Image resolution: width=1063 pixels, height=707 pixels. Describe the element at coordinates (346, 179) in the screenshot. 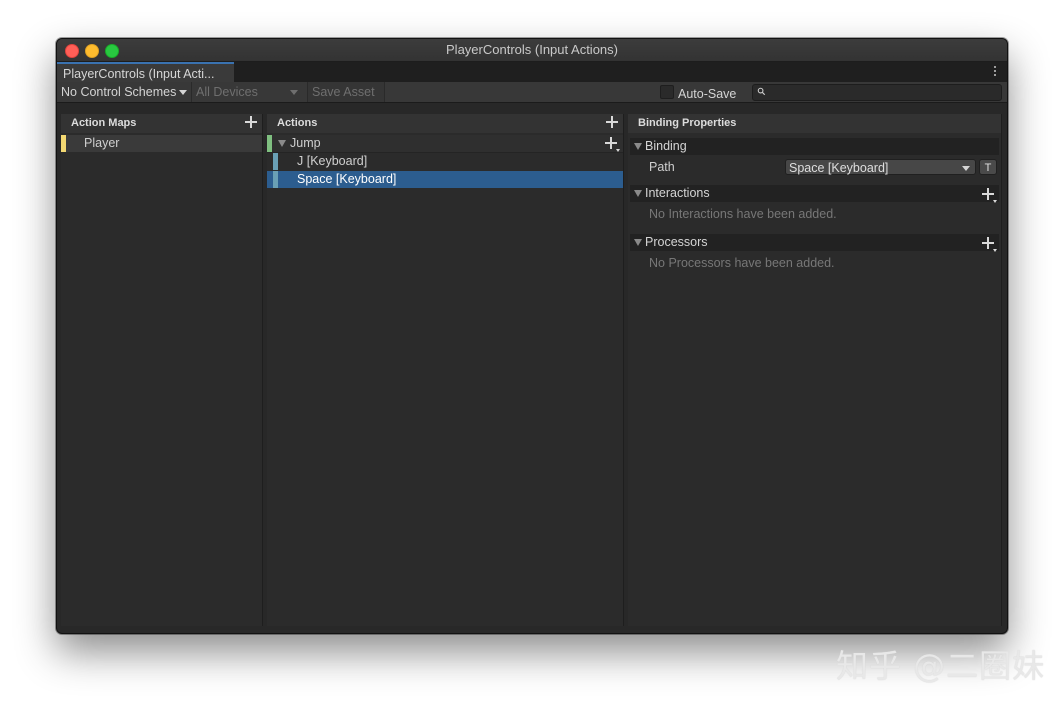

I see `binding-label: Space [Keyboard]` at that location.